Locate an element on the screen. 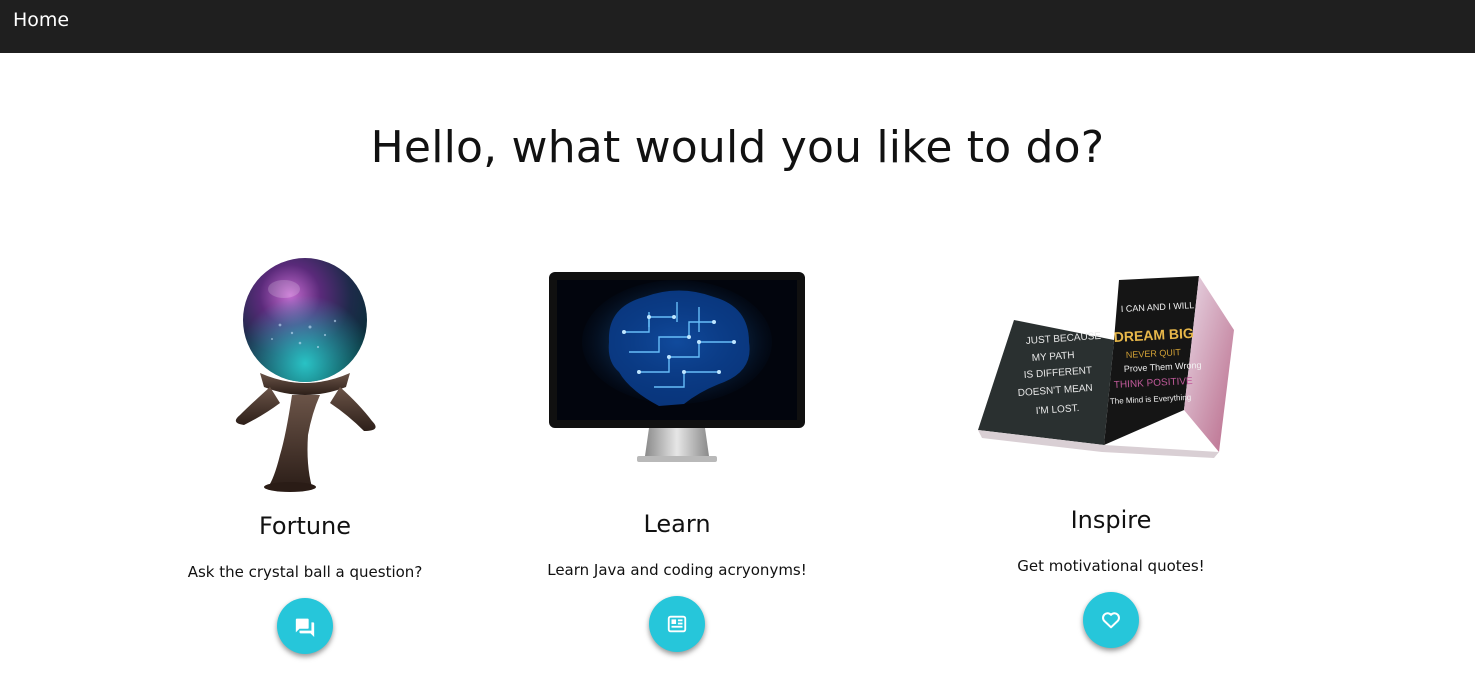 The image size is (1475, 678). top-navbar: Home is located at coordinates (737, 26).